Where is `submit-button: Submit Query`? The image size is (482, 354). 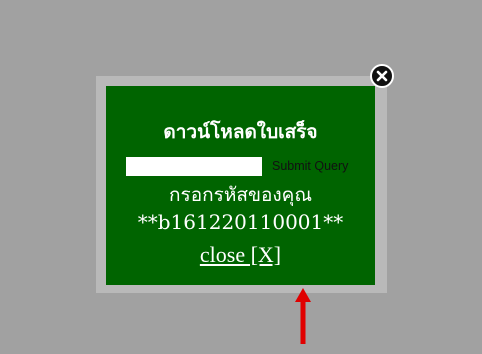
submit-button: Submit Query is located at coordinates (310, 166).